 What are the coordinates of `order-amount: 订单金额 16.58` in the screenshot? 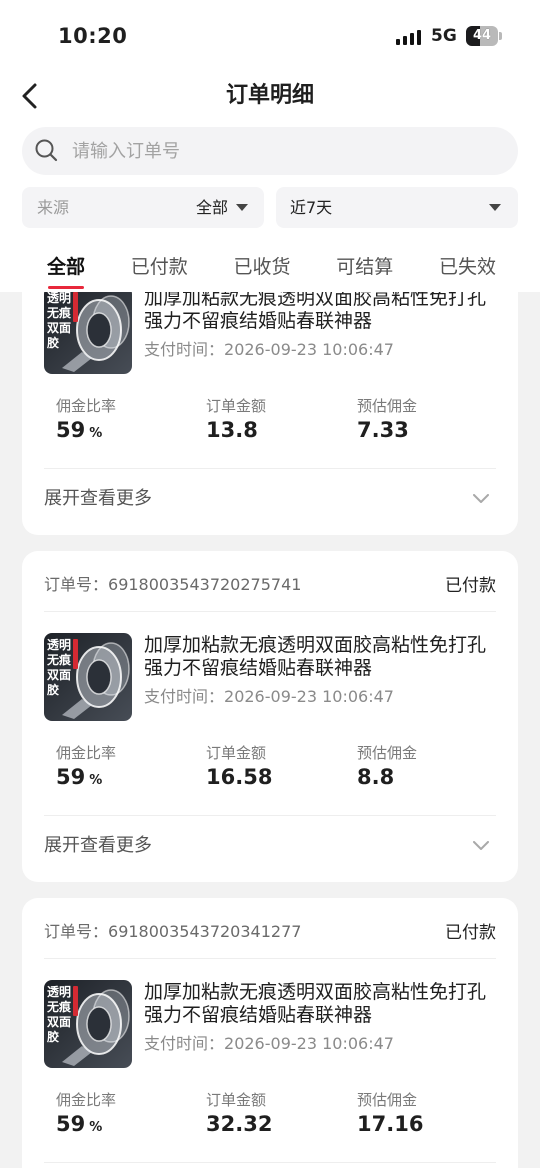 It's located at (239, 767).